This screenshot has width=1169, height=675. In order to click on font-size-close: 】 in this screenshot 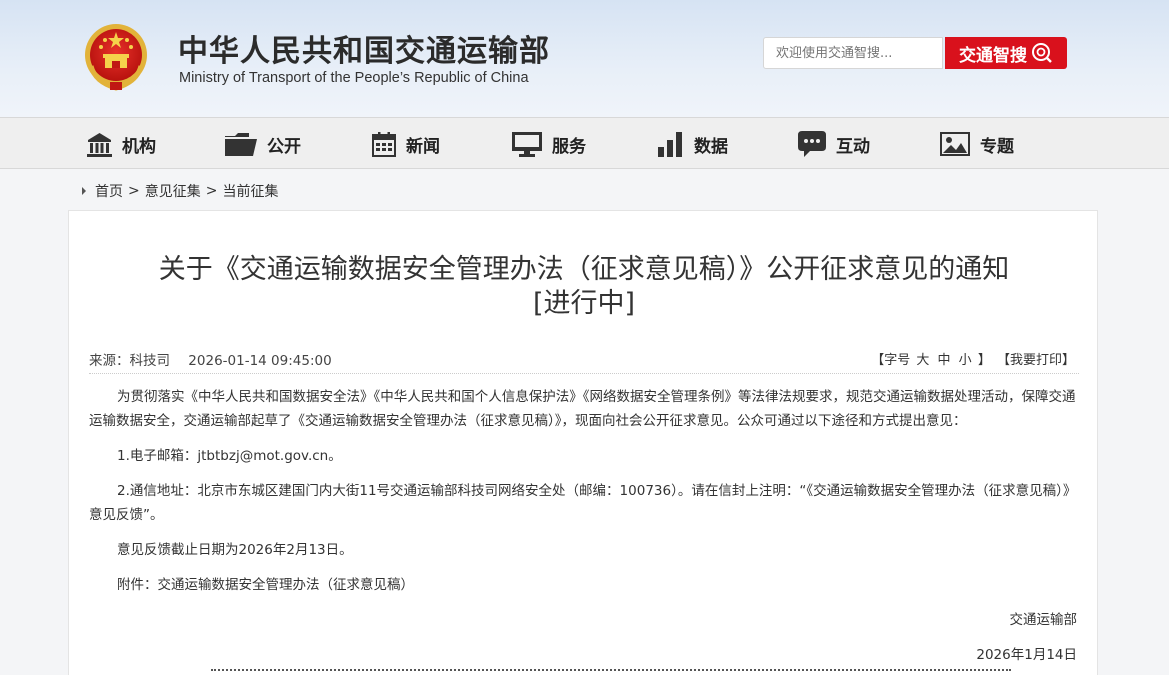, I will do `click(984, 360)`.